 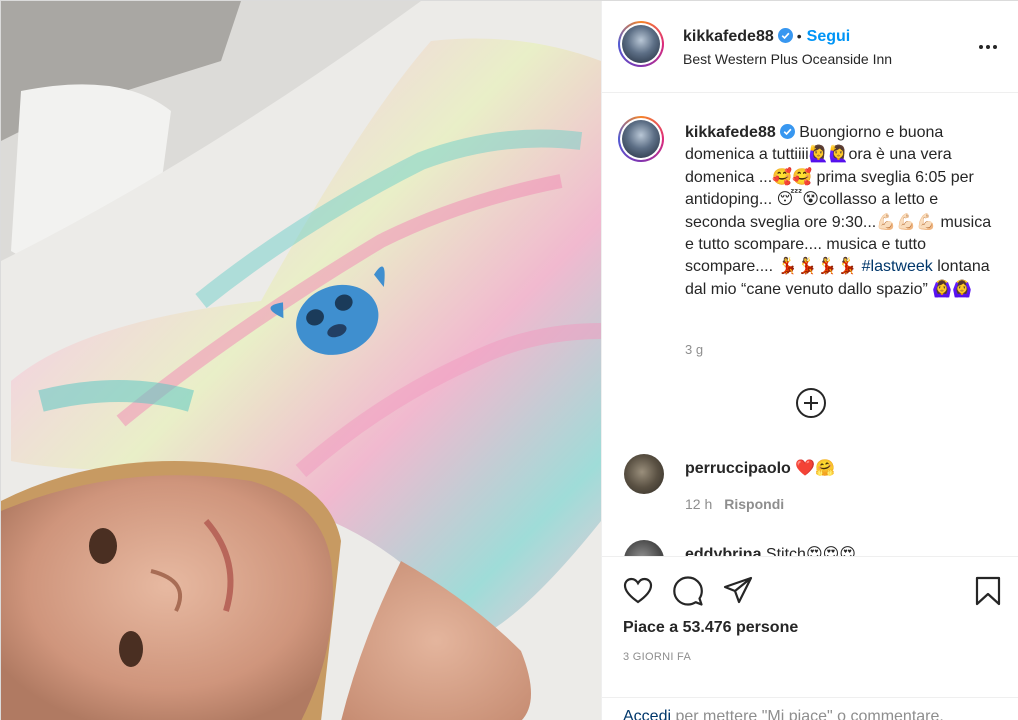 I want to click on comment-text: ❤️🤗, so click(x=815, y=468).